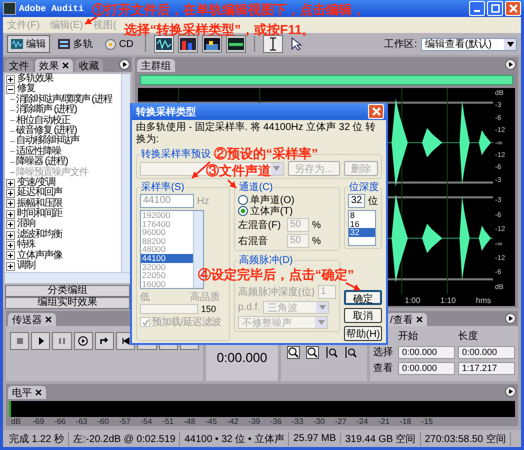 The width and height of the screenshot is (524, 450). Describe the element at coordinates (353, 286) in the screenshot. I see `annotation-arrow` at that location.